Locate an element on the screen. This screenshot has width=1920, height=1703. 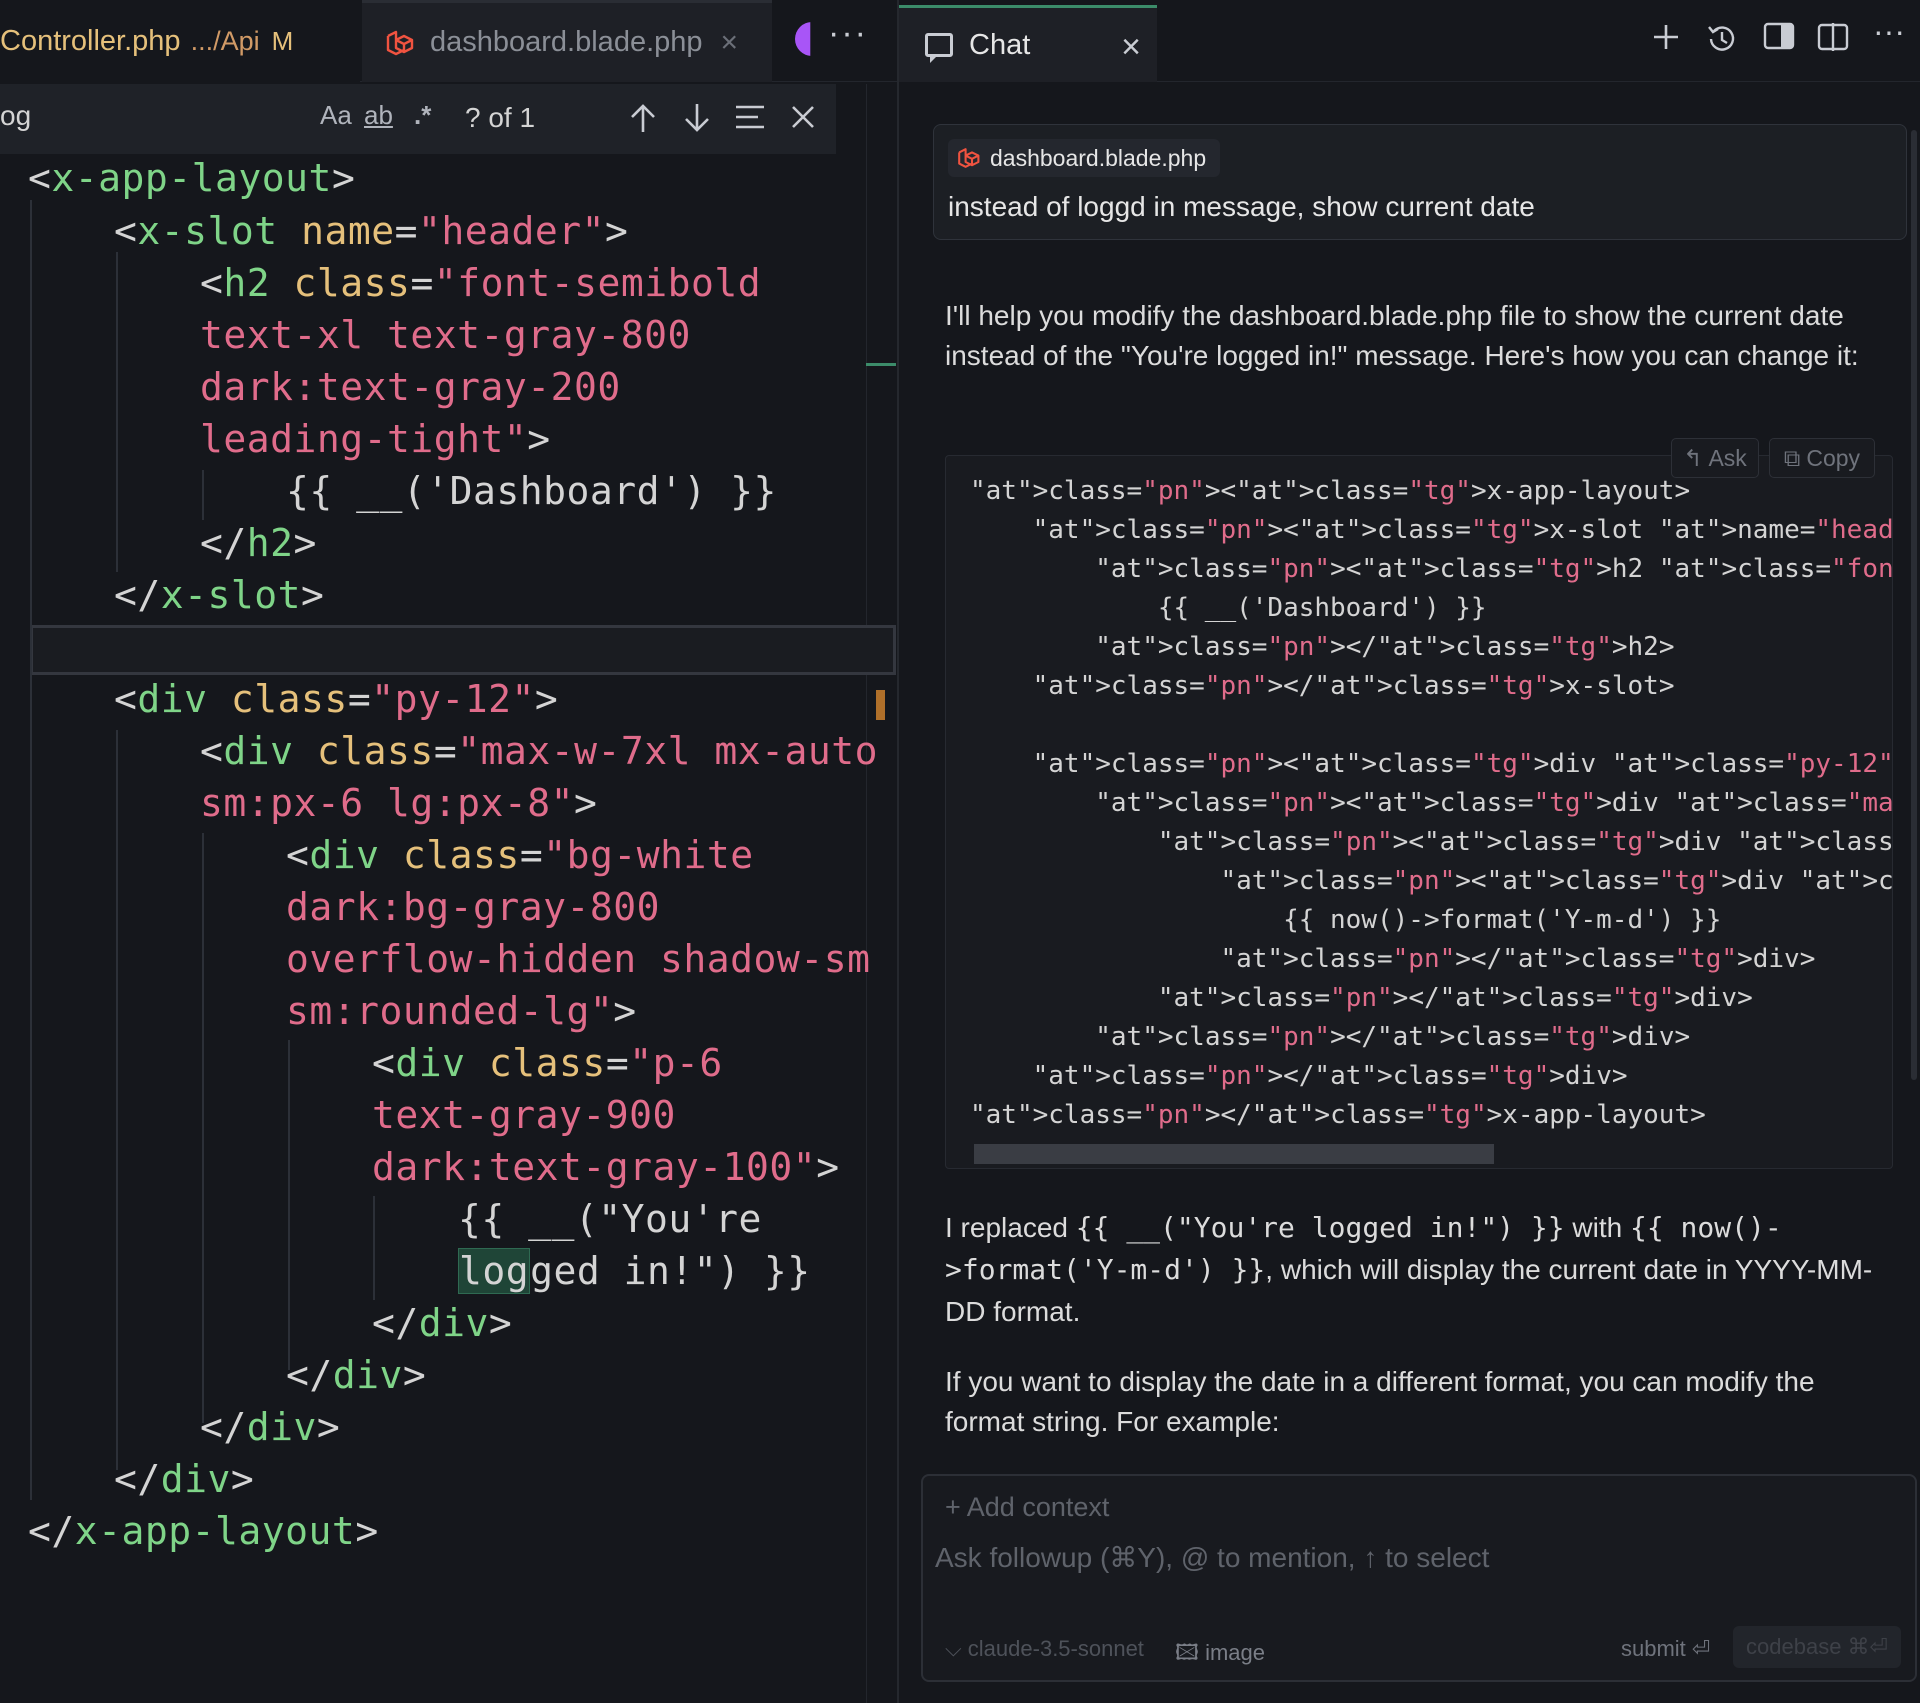
modified-badge: M is located at coordinates (282, 40).